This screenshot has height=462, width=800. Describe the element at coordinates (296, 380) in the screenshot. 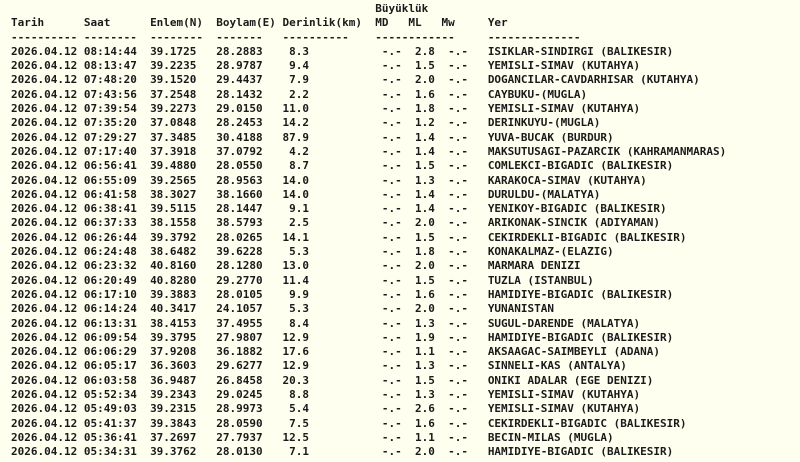

I see `cell-depth: 20.3` at that location.